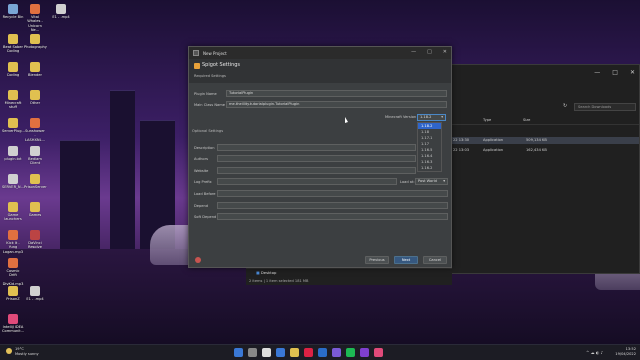  Describe the element at coordinates (461, 150) in the screenshot. I see `row-date: 22 13:03` at that location.